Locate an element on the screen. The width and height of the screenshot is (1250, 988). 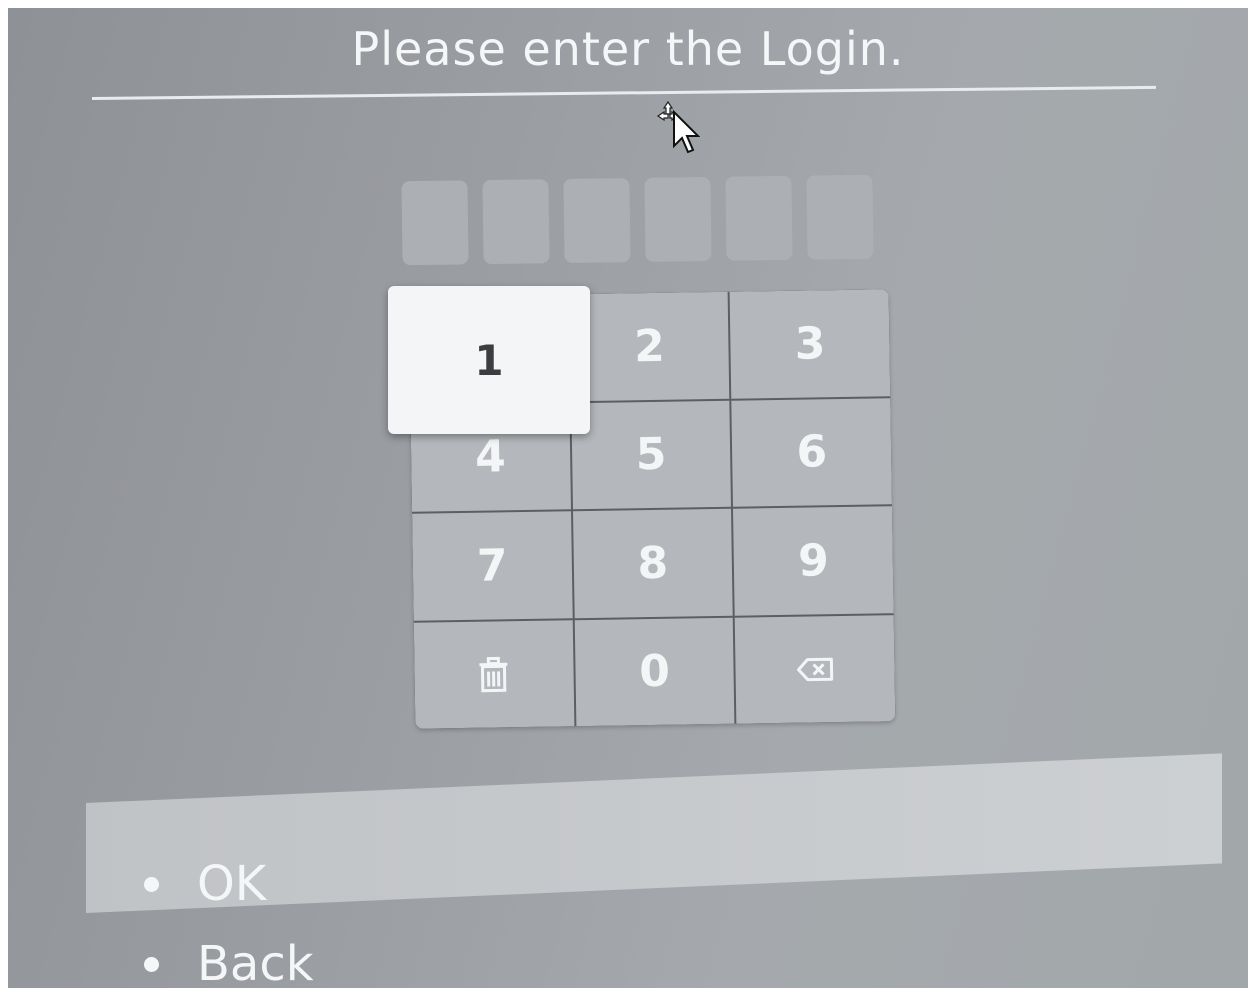
key-7: 7 is located at coordinates (492, 566).